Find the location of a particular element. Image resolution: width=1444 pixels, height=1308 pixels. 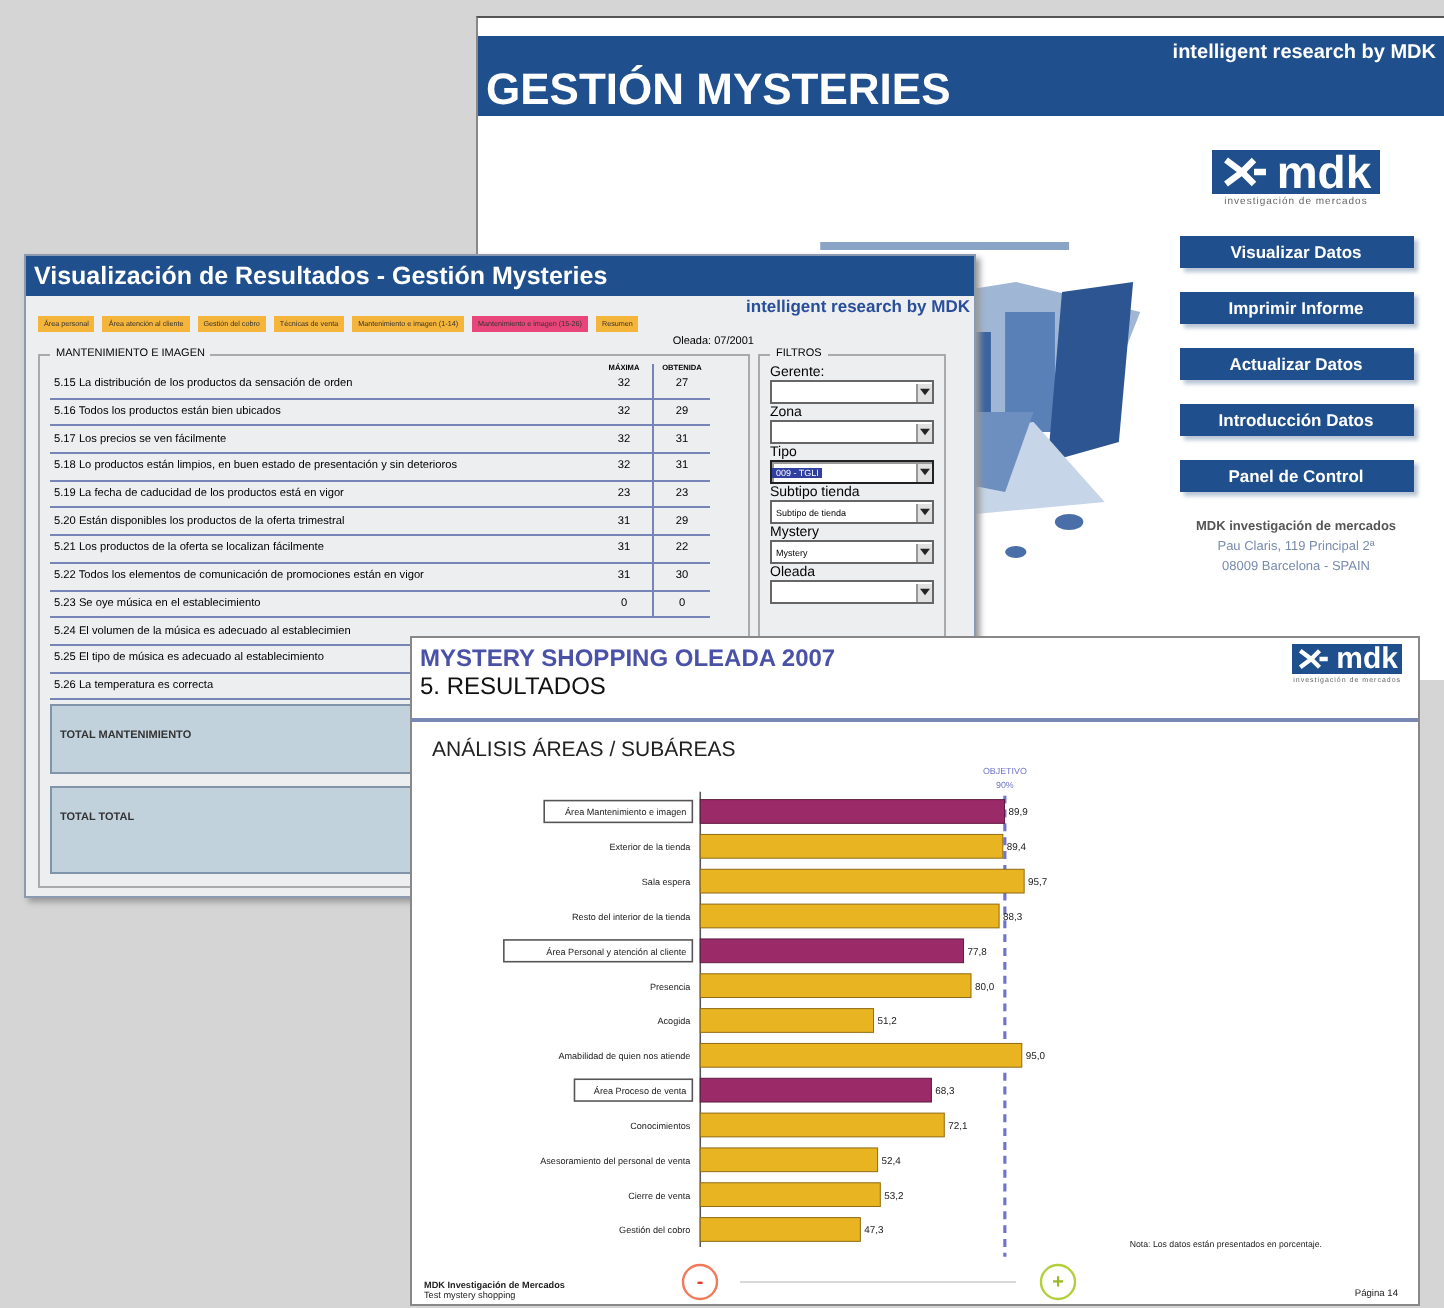

menu-button: Actualizar Datos is located at coordinates (1296, 364).